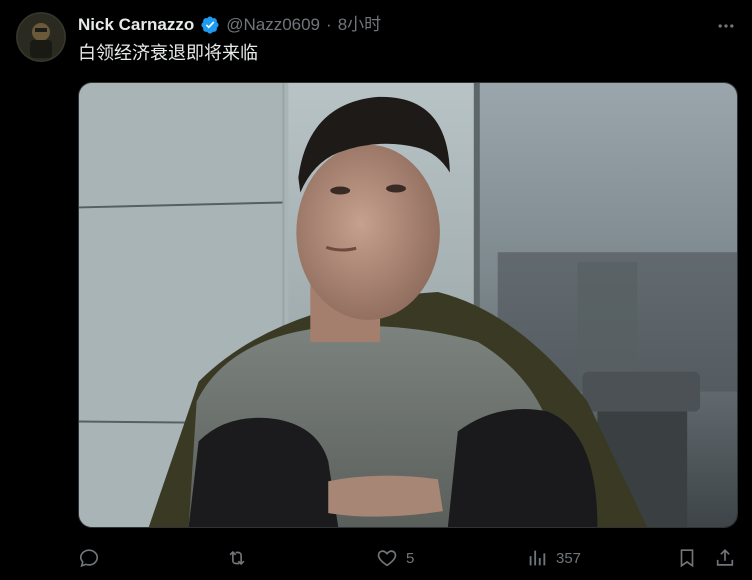 The width and height of the screenshot is (752, 580). What do you see at coordinates (136, 25) in the screenshot?
I see `author-display-name: Nick Carnazzo` at bounding box center [136, 25].